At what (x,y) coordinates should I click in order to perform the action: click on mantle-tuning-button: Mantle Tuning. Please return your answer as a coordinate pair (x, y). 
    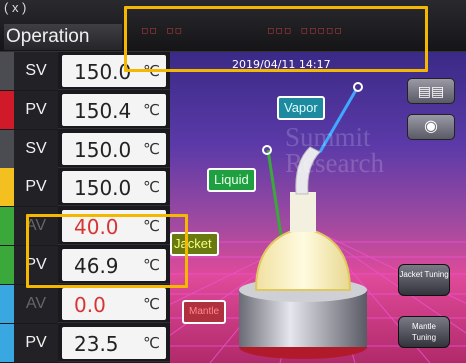
    Looking at the image, I should click on (424, 332).